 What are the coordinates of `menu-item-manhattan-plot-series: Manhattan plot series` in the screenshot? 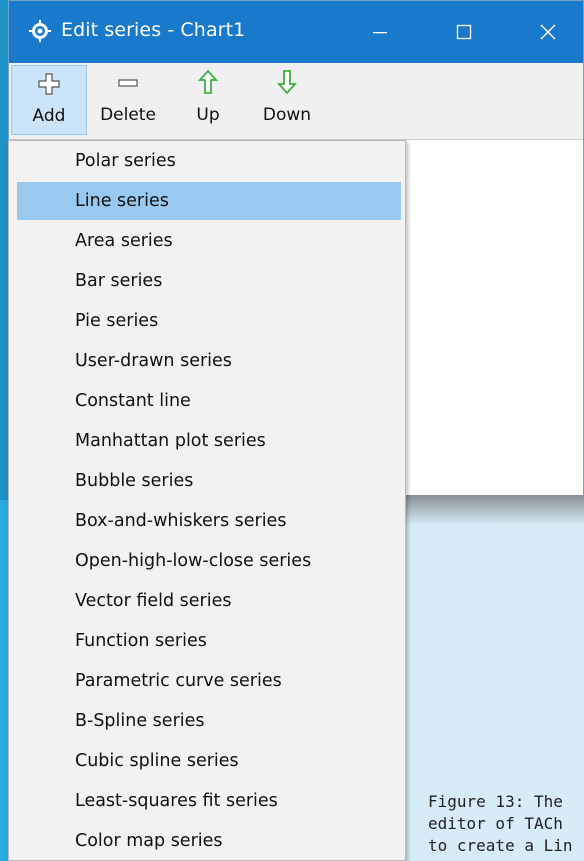 It's located at (209, 441).